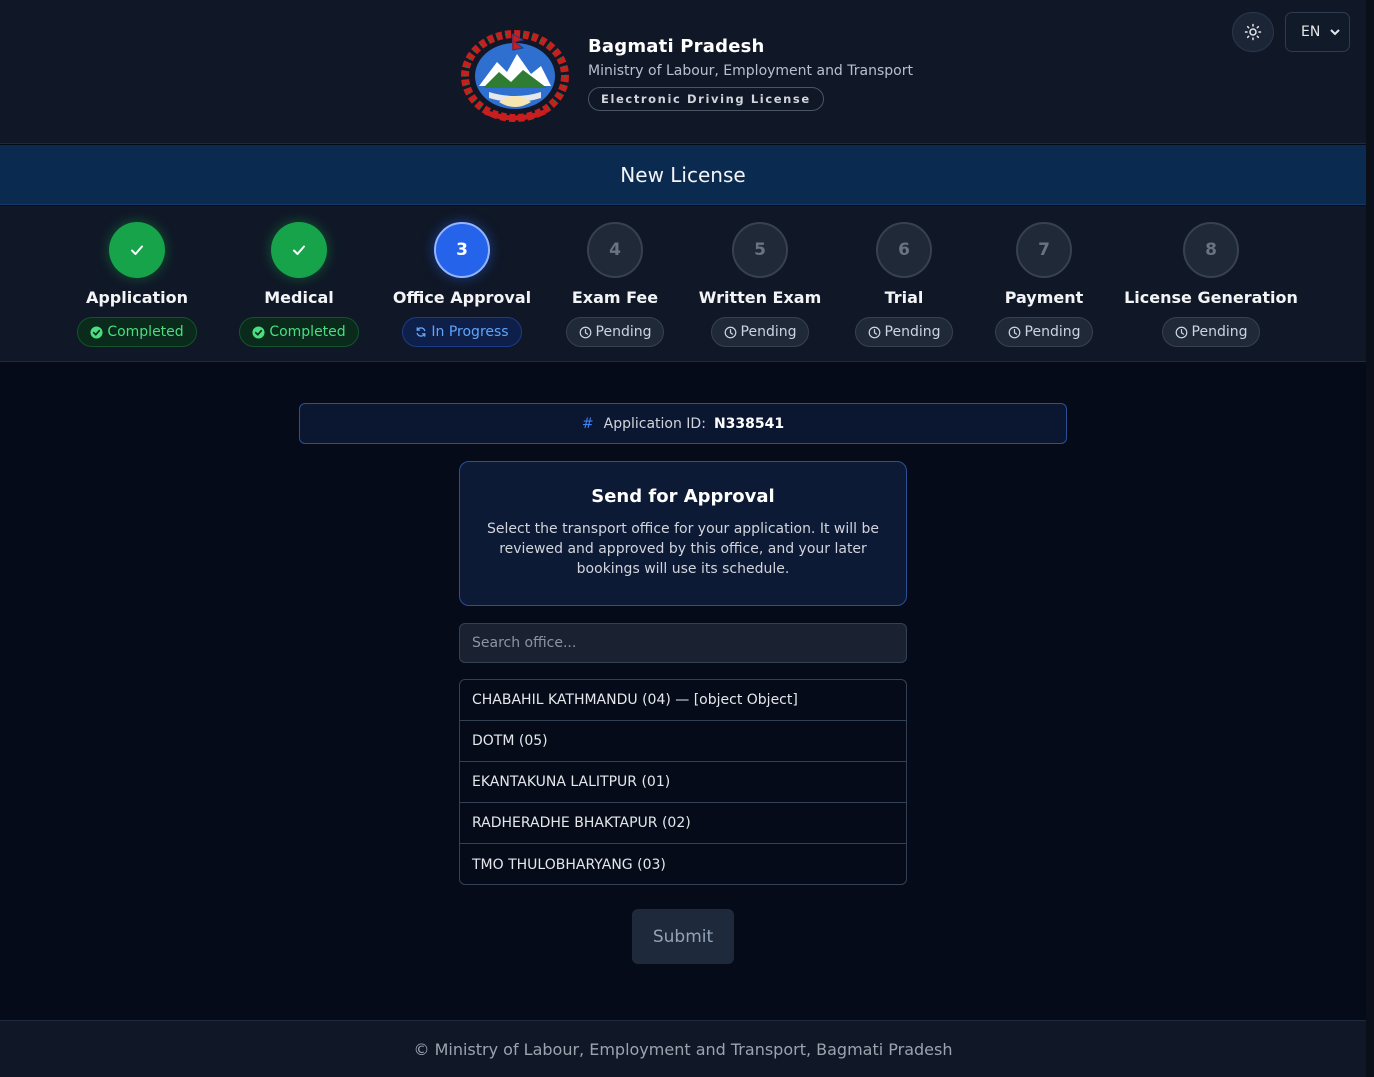  What do you see at coordinates (683, 864) in the screenshot?
I see `office-item: TMO THULOBHARYANG (03)` at bounding box center [683, 864].